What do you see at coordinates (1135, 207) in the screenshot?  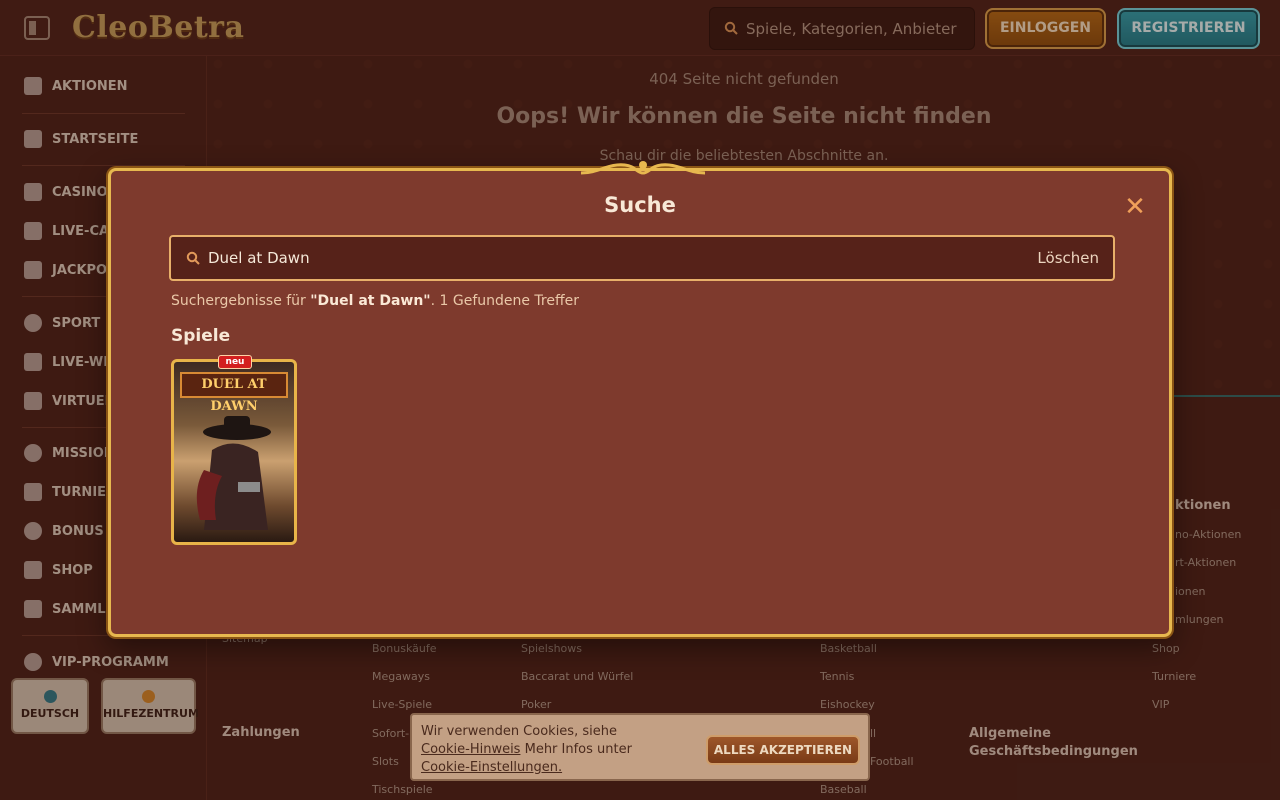 I see `close-icon: ✕` at bounding box center [1135, 207].